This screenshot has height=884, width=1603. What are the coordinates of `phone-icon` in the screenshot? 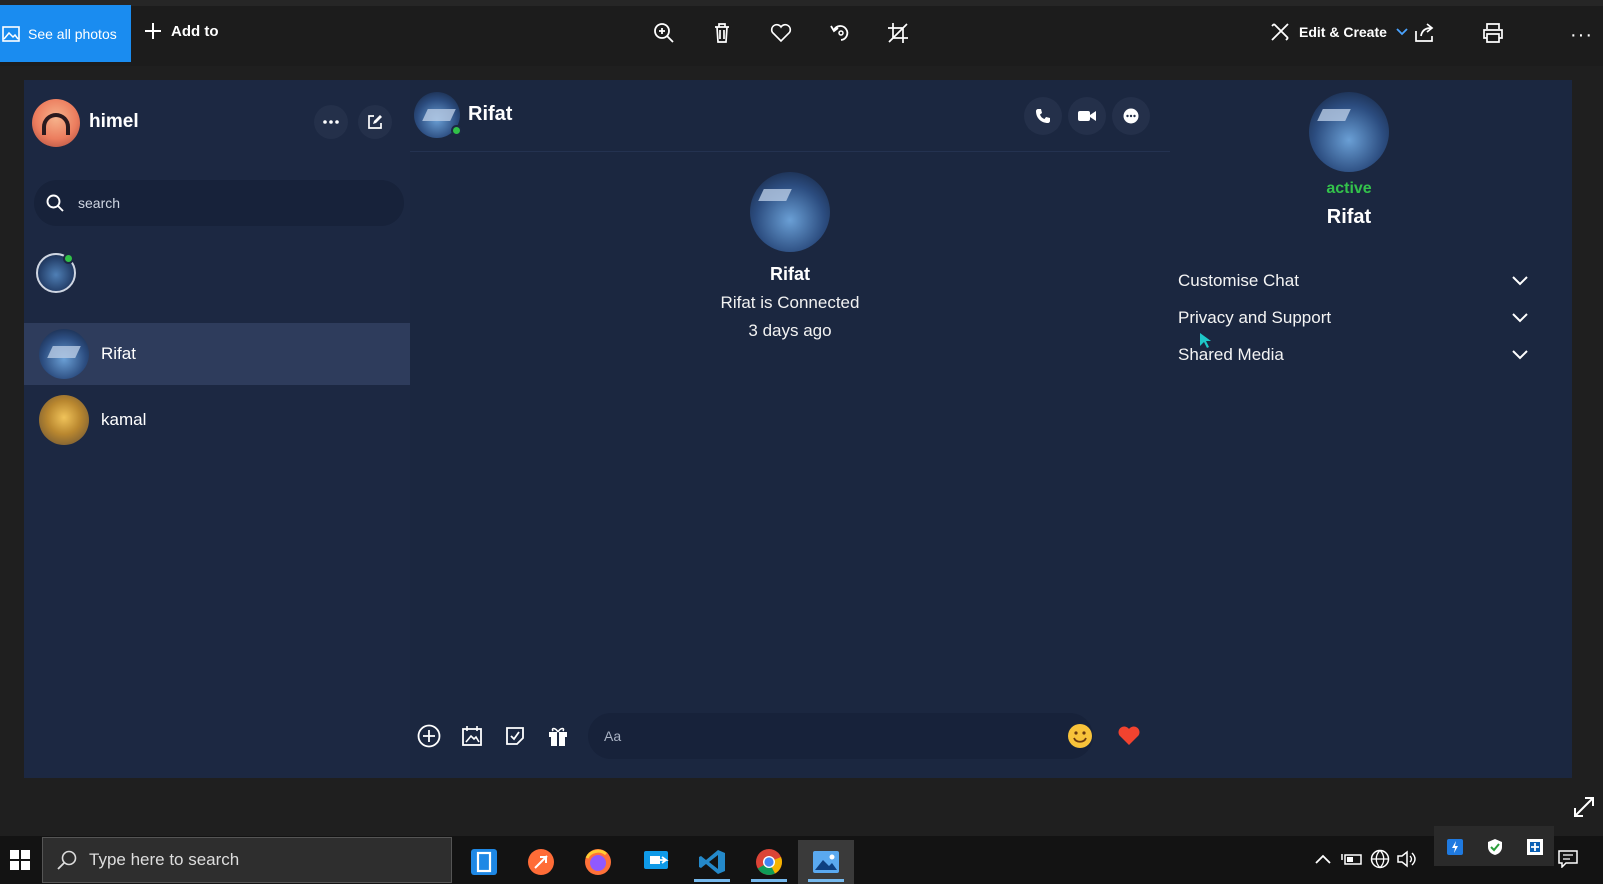 It's located at (1043, 116).